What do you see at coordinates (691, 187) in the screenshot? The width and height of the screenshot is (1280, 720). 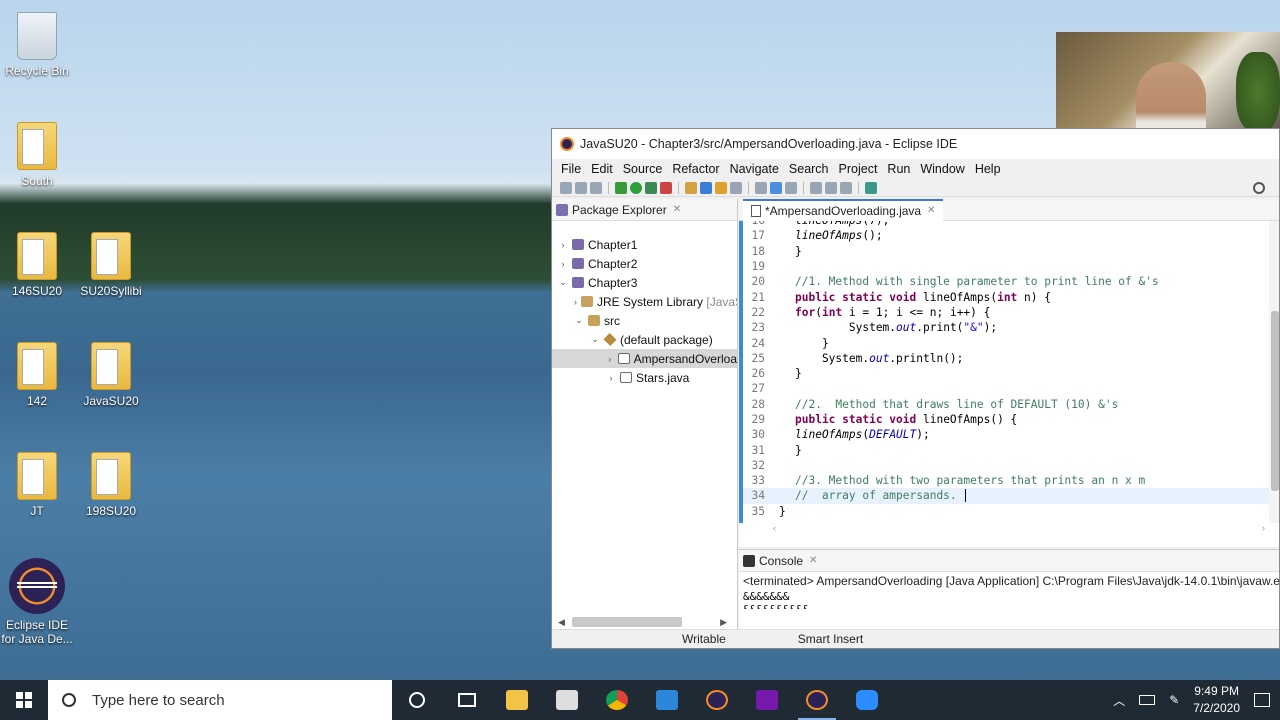 I see `new-java-project-icon` at bounding box center [691, 187].